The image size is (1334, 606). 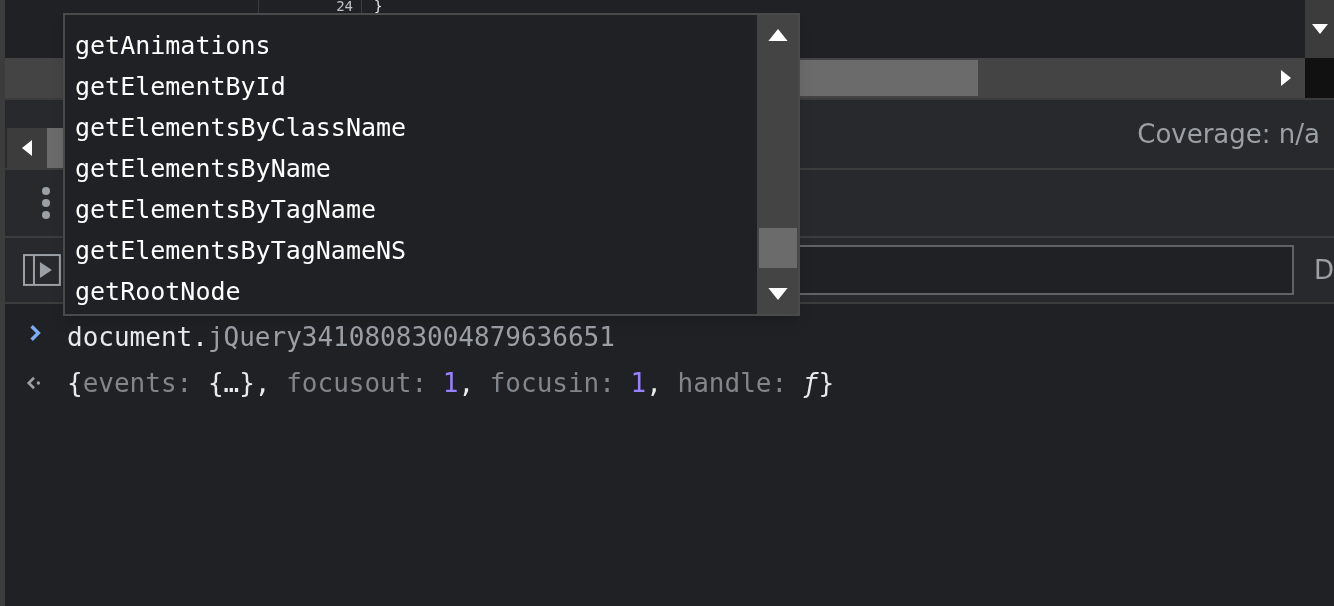 I want to click on line-number: 24, so click(x=344, y=6).